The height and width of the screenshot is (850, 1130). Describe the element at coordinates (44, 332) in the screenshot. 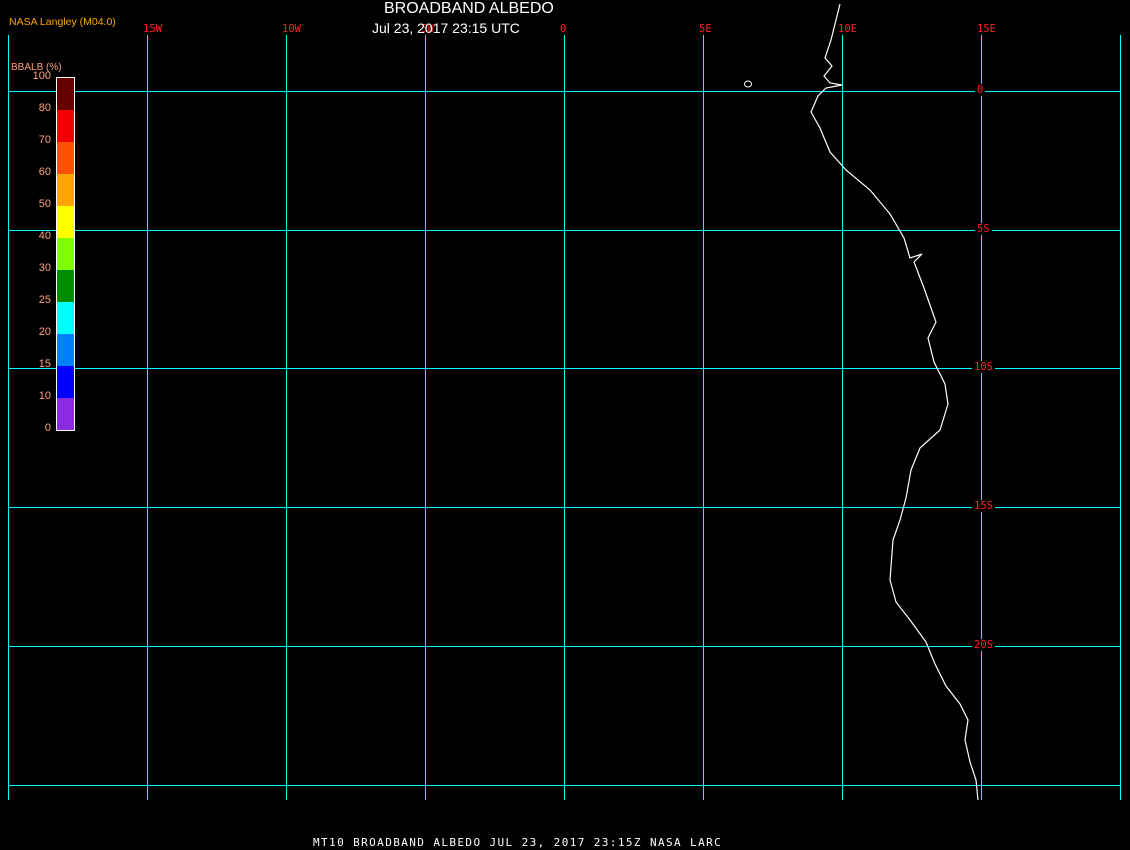

I see `colorbar-label: 20` at that location.